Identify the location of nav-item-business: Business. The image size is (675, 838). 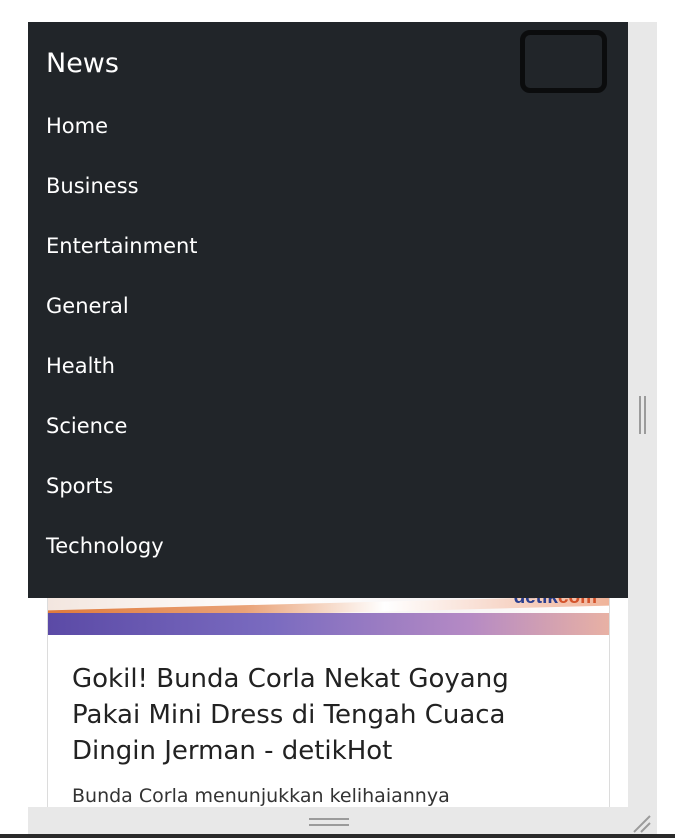
(122, 196).